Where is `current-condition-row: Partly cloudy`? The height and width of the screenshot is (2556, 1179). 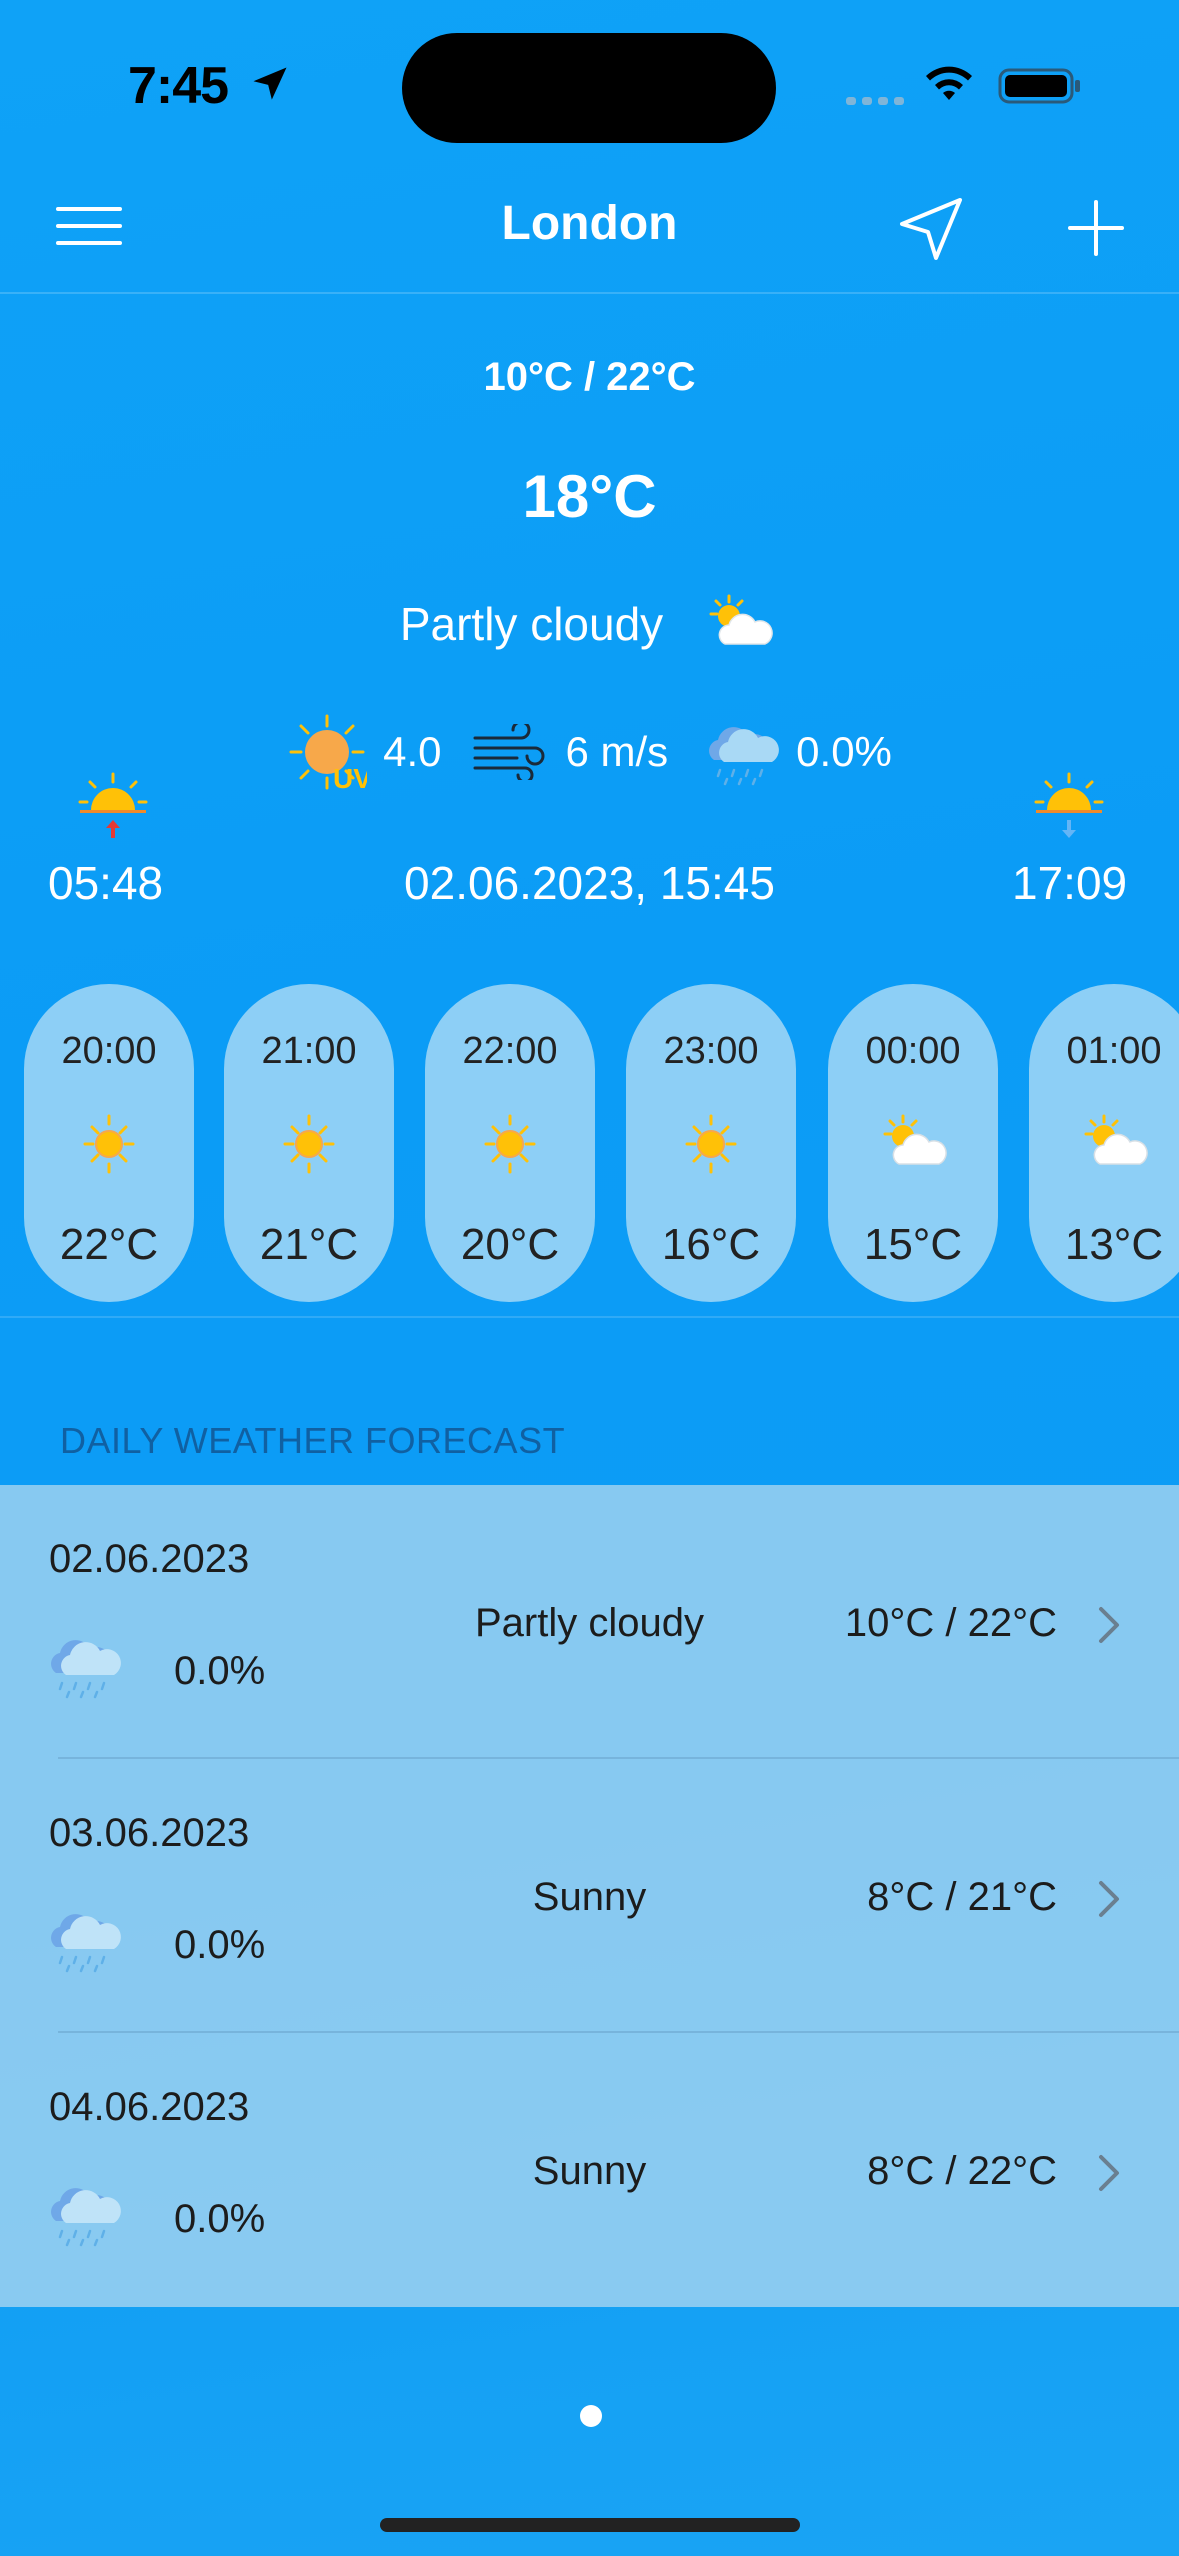 current-condition-row: Partly cloudy is located at coordinates (589, 624).